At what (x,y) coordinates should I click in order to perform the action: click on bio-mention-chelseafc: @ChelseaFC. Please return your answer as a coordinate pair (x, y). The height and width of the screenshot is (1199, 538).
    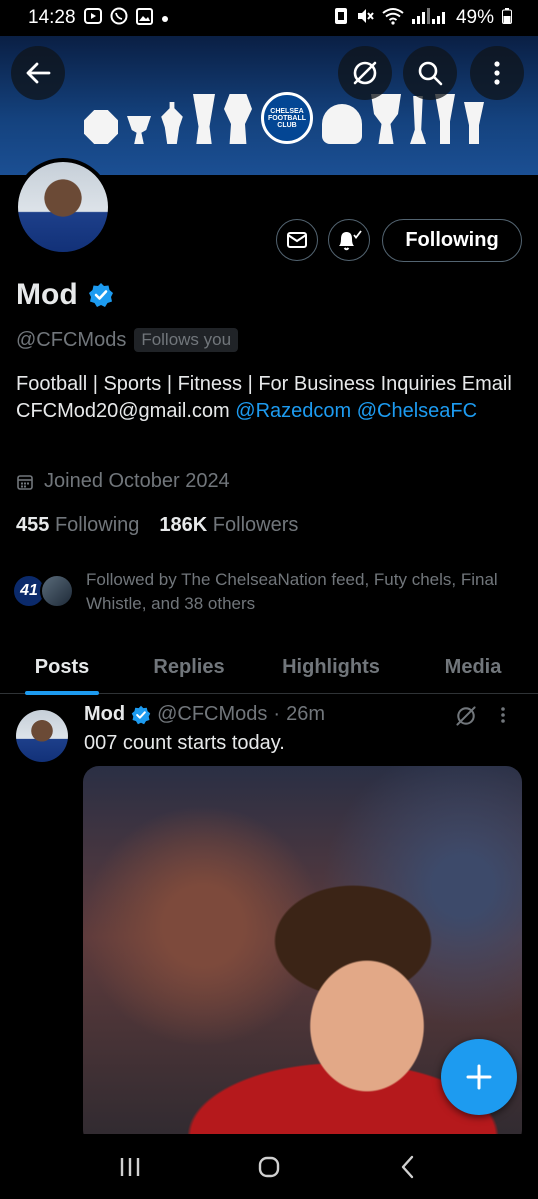
    Looking at the image, I should click on (417, 411).